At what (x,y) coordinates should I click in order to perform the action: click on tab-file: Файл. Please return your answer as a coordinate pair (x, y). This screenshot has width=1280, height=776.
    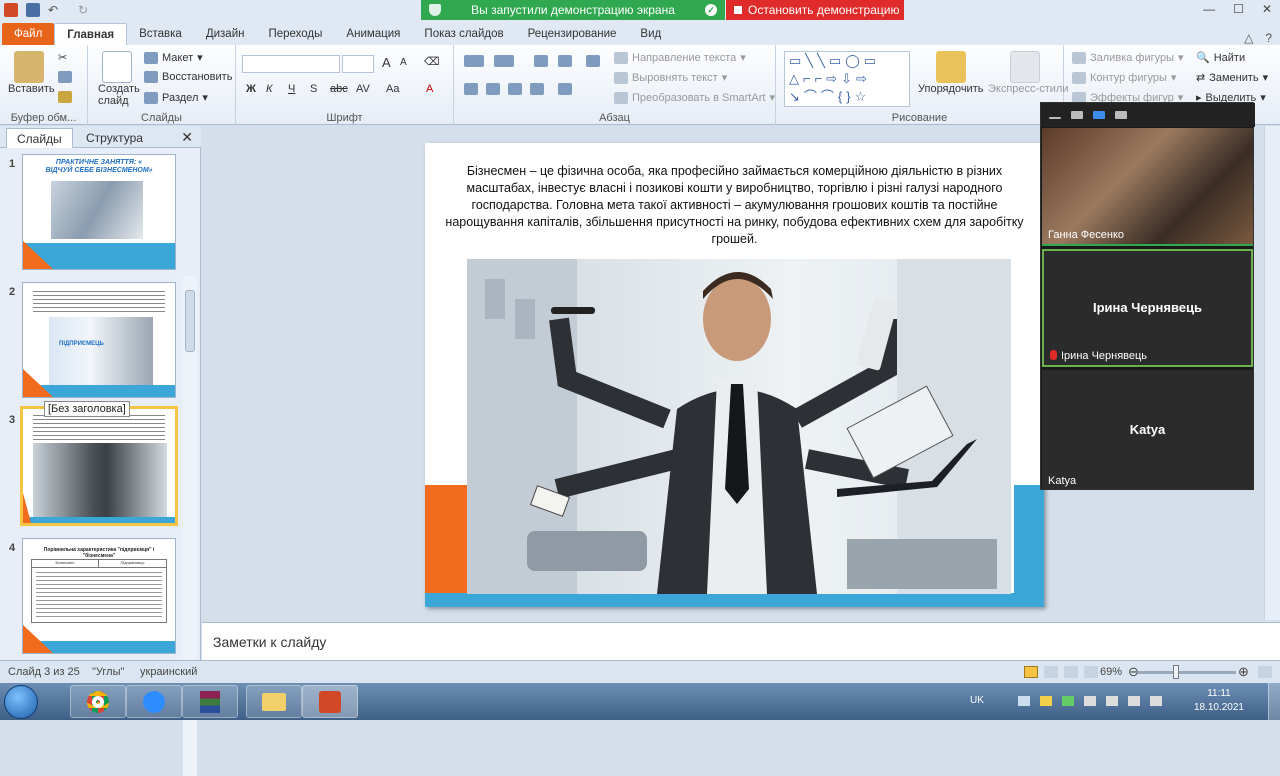
    Looking at the image, I should click on (28, 34).